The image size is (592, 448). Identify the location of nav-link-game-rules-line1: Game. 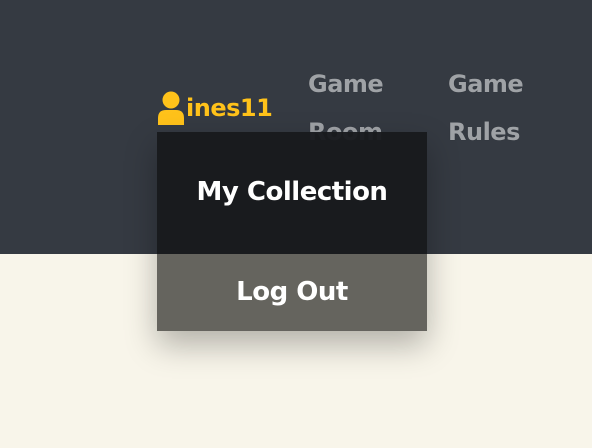
(486, 84).